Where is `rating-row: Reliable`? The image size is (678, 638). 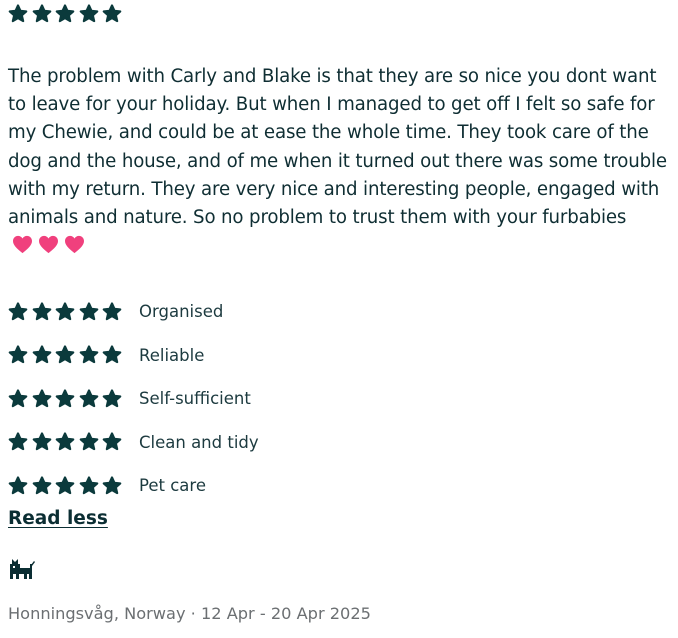 rating-row: Reliable is located at coordinates (133, 356).